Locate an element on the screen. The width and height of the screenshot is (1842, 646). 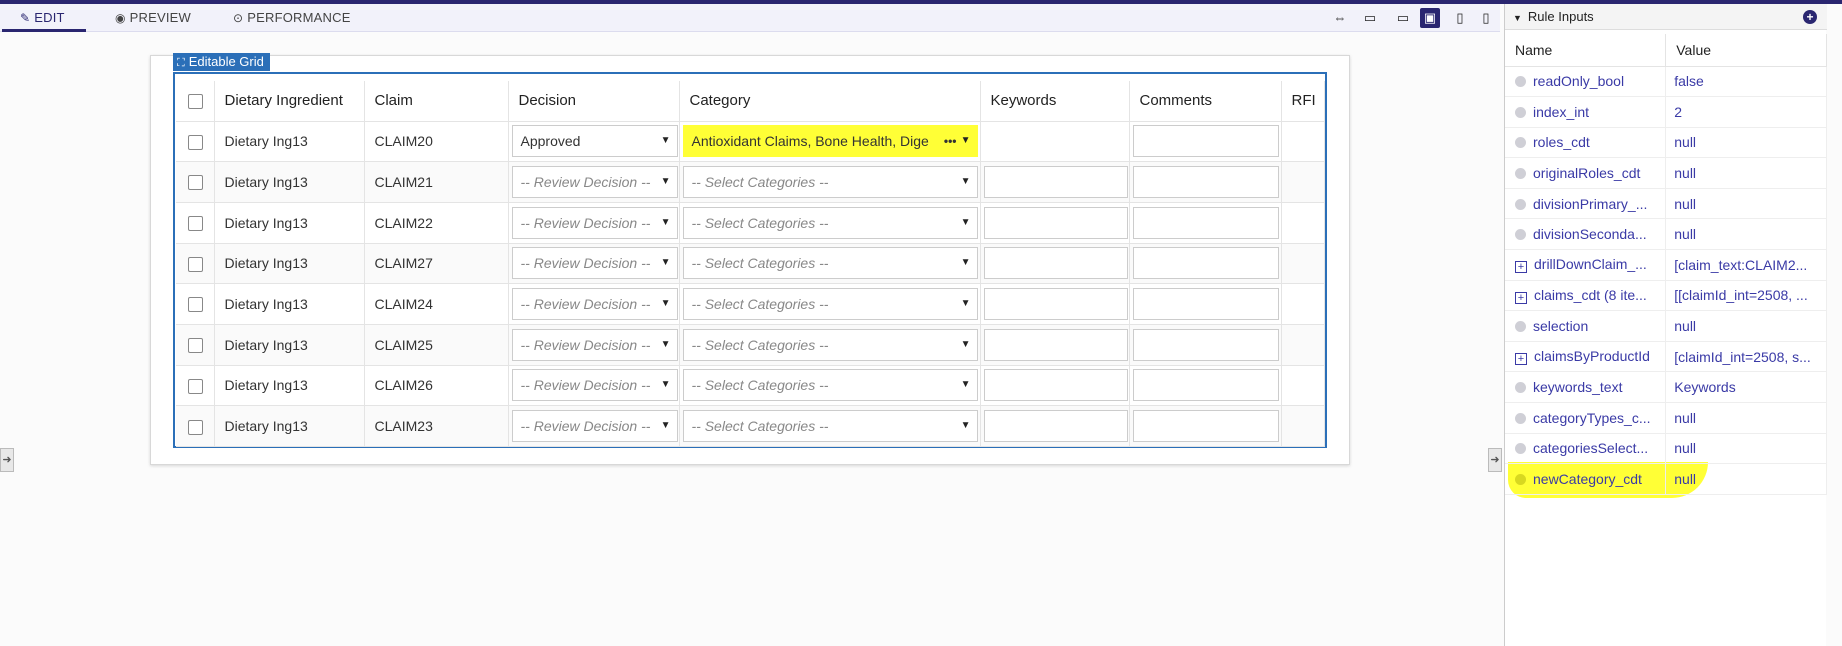
rule-input-row: readOnly_bool false is located at coordinates (1666, 82).